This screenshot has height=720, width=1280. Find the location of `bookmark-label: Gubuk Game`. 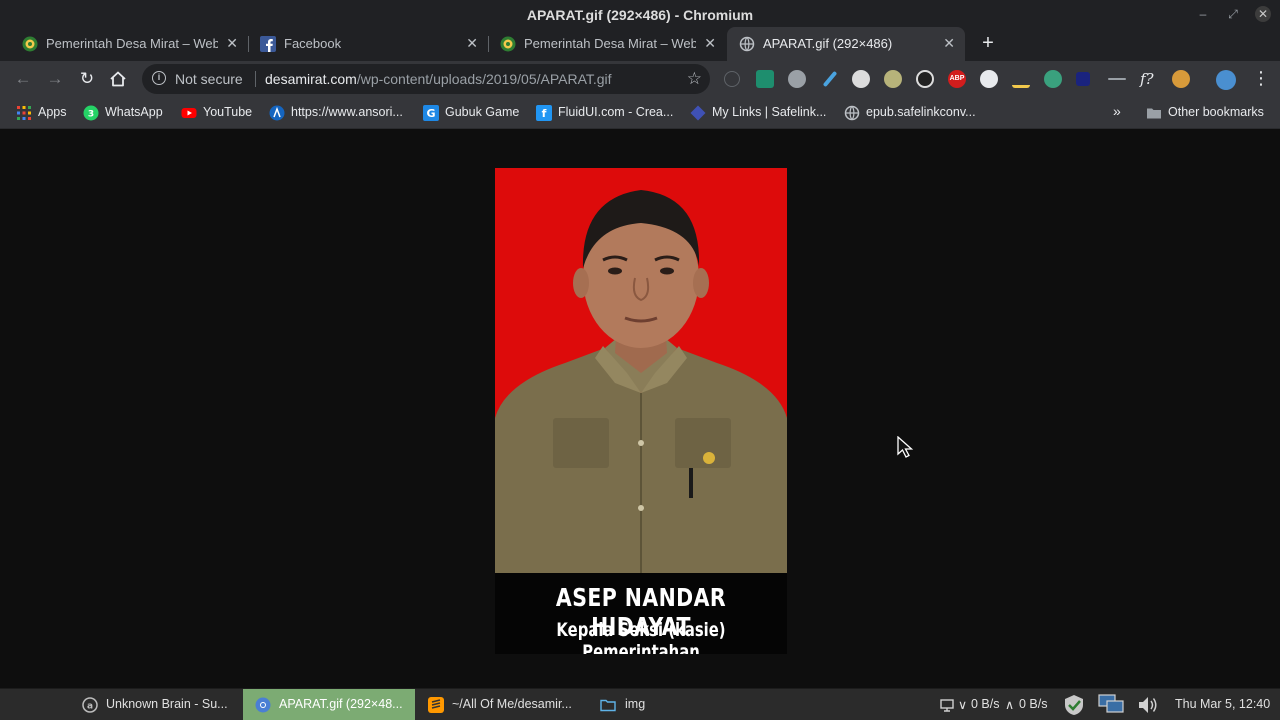

bookmark-label: Gubuk Game is located at coordinates (482, 112).